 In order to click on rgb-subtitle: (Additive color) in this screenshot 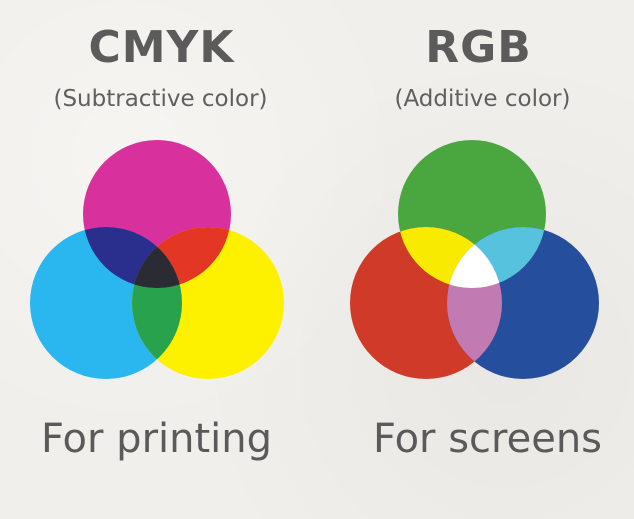, I will do `click(482, 99)`.